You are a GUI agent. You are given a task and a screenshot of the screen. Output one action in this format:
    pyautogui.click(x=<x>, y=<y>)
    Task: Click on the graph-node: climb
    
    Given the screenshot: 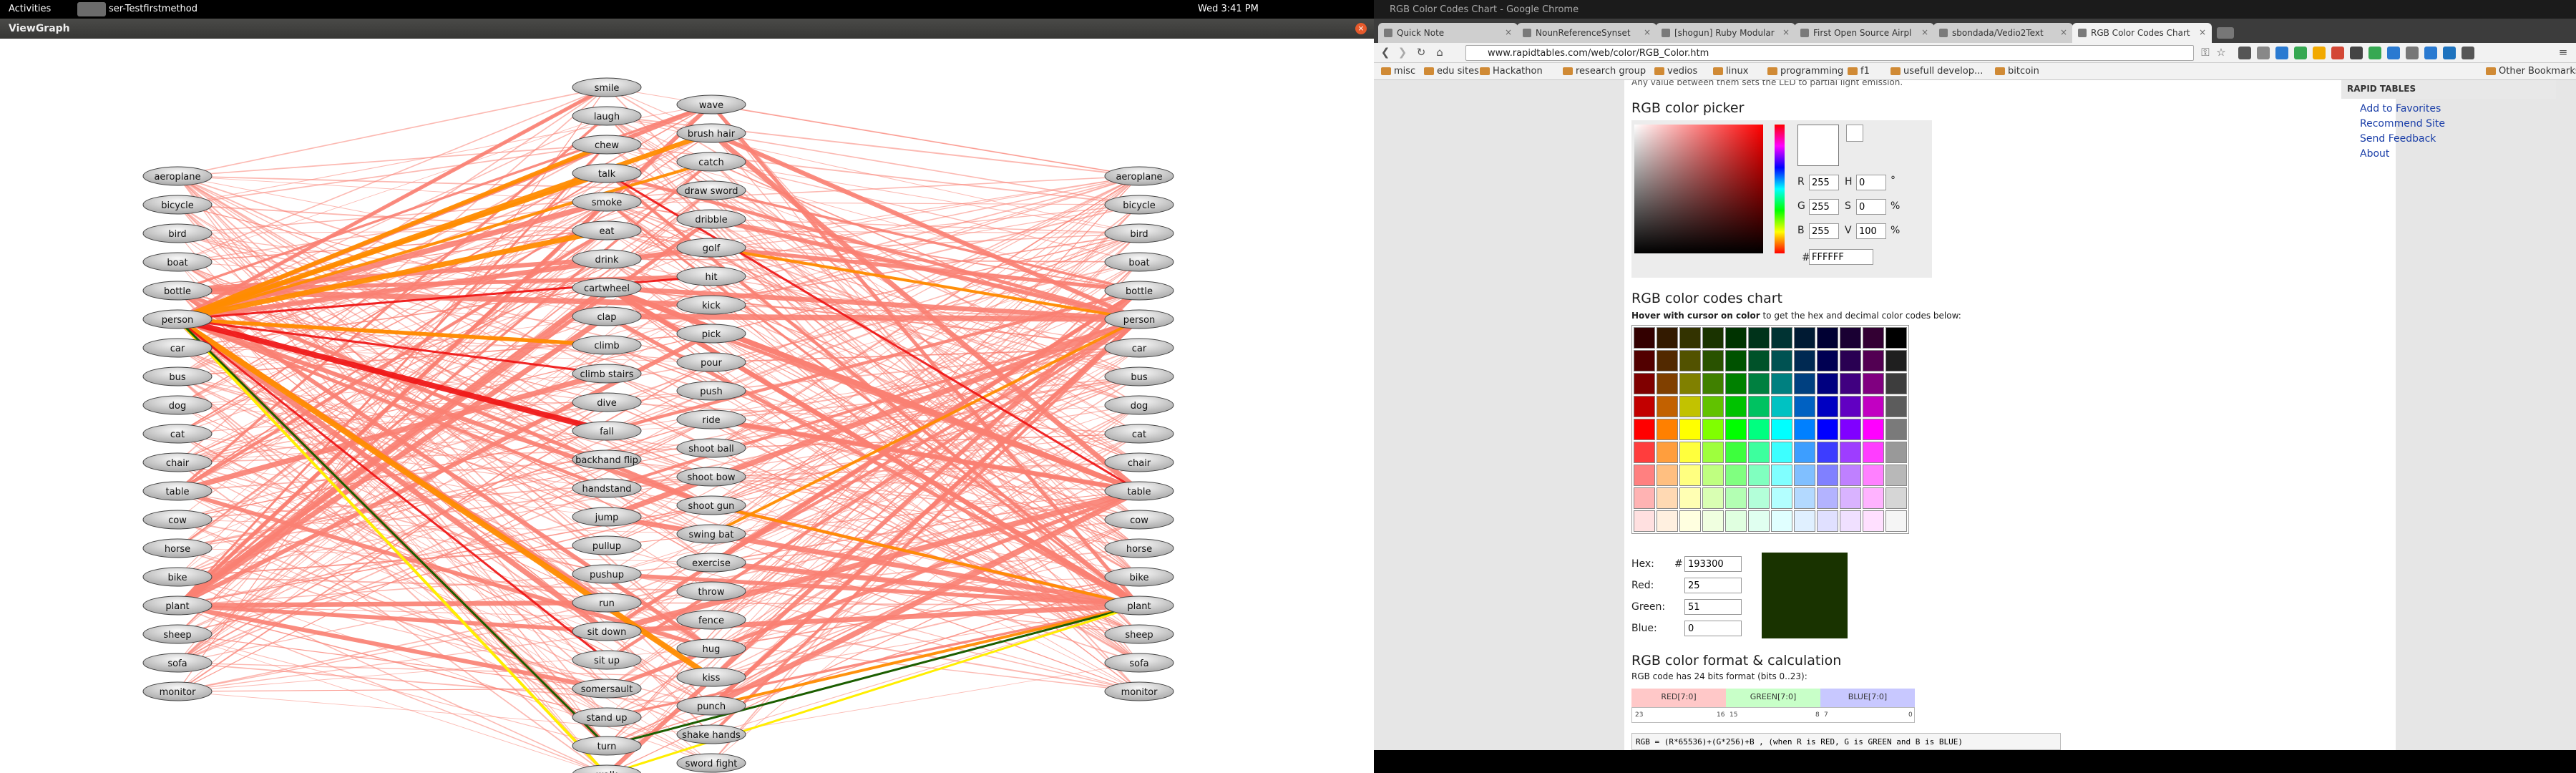 What is the action you would take?
    pyautogui.click(x=607, y=345)
    